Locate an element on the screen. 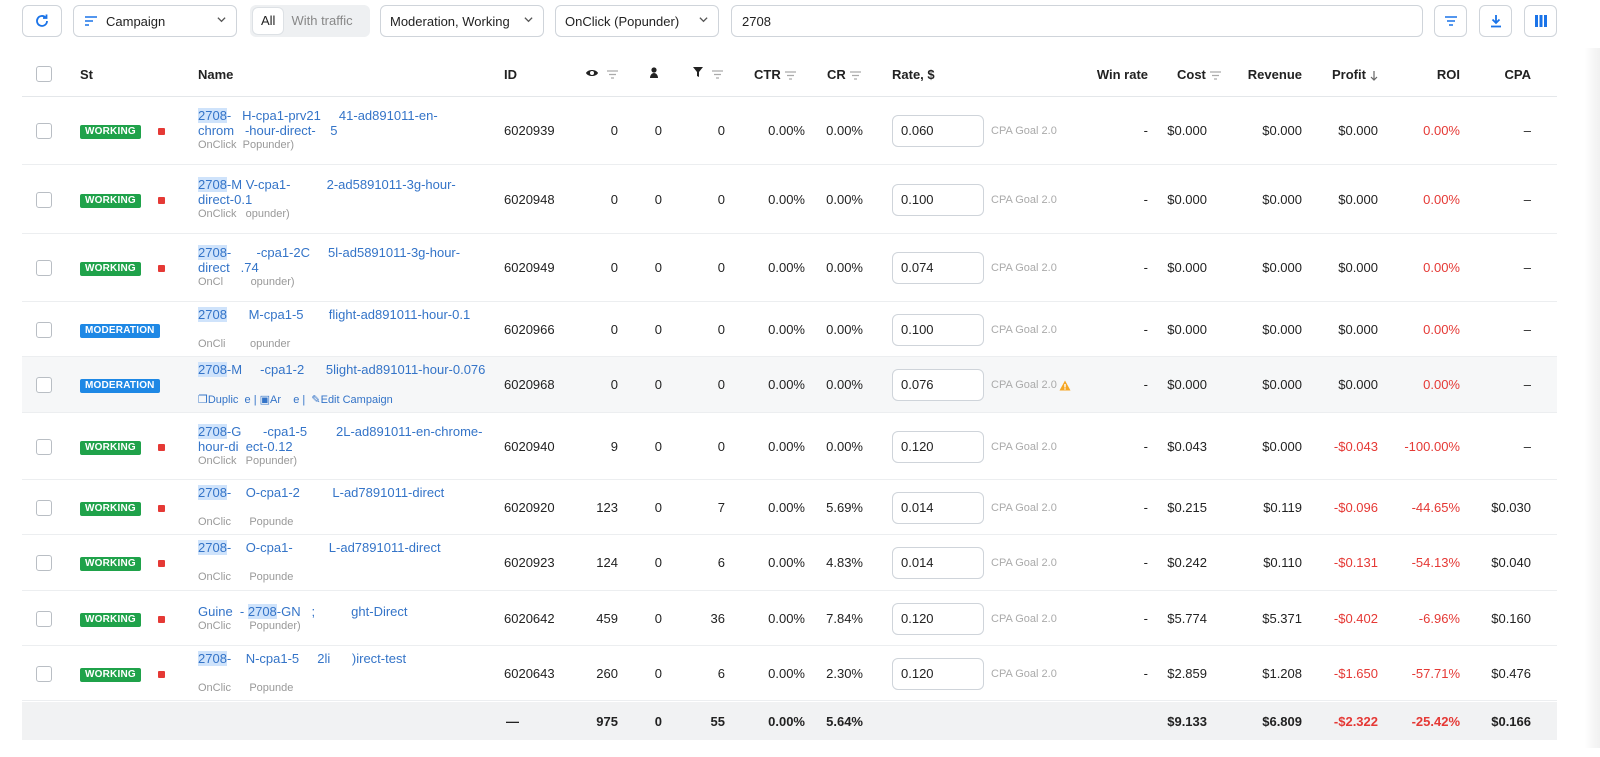  rate-input: 0.060 is located at coordinates (938, 131).